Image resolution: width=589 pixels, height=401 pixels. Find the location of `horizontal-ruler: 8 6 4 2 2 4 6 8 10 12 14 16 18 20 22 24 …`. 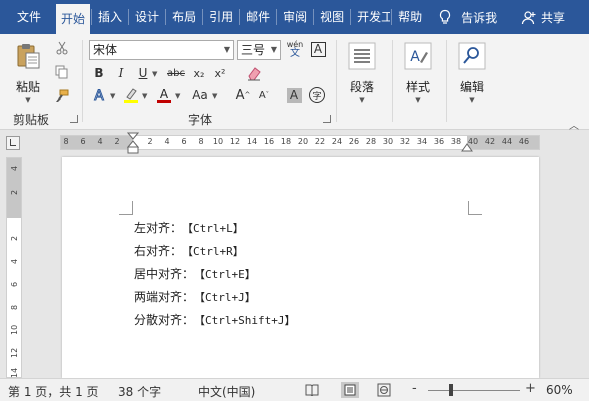

horizontal-ruler: 8 6 4 2 2 4 6 8 10 12 14 16 18 20 22 24 … is located at coordinates (300, 143).